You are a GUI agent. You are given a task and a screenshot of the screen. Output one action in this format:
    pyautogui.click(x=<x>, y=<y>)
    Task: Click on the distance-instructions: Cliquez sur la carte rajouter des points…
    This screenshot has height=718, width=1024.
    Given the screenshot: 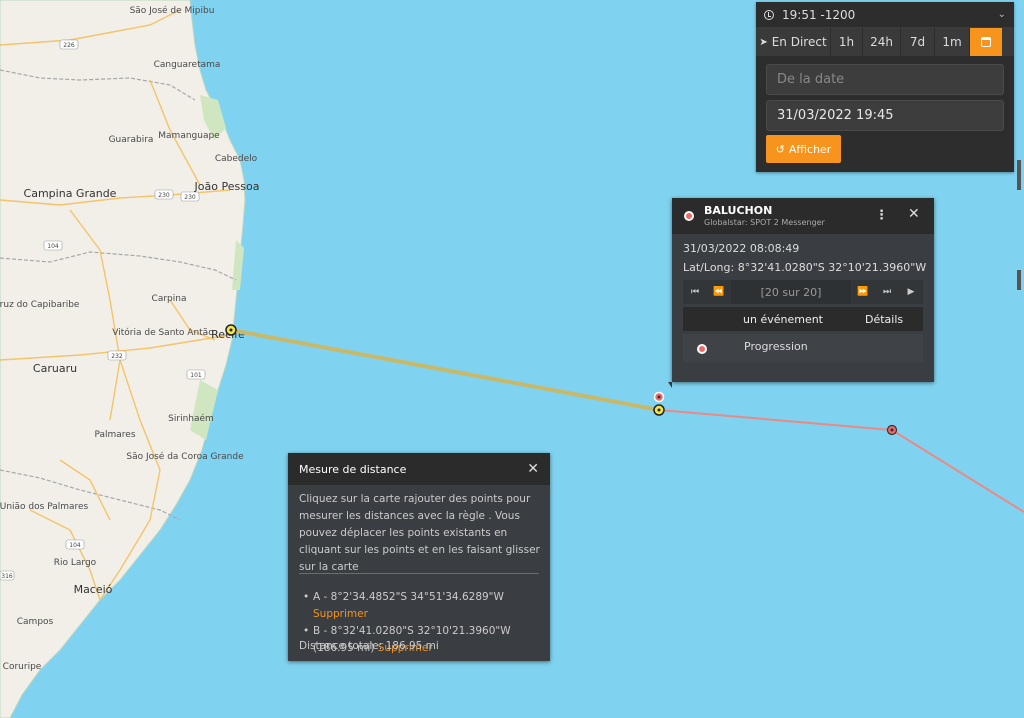 What is the action you would take?
    pyautogui.click(x=419, y=533)
    